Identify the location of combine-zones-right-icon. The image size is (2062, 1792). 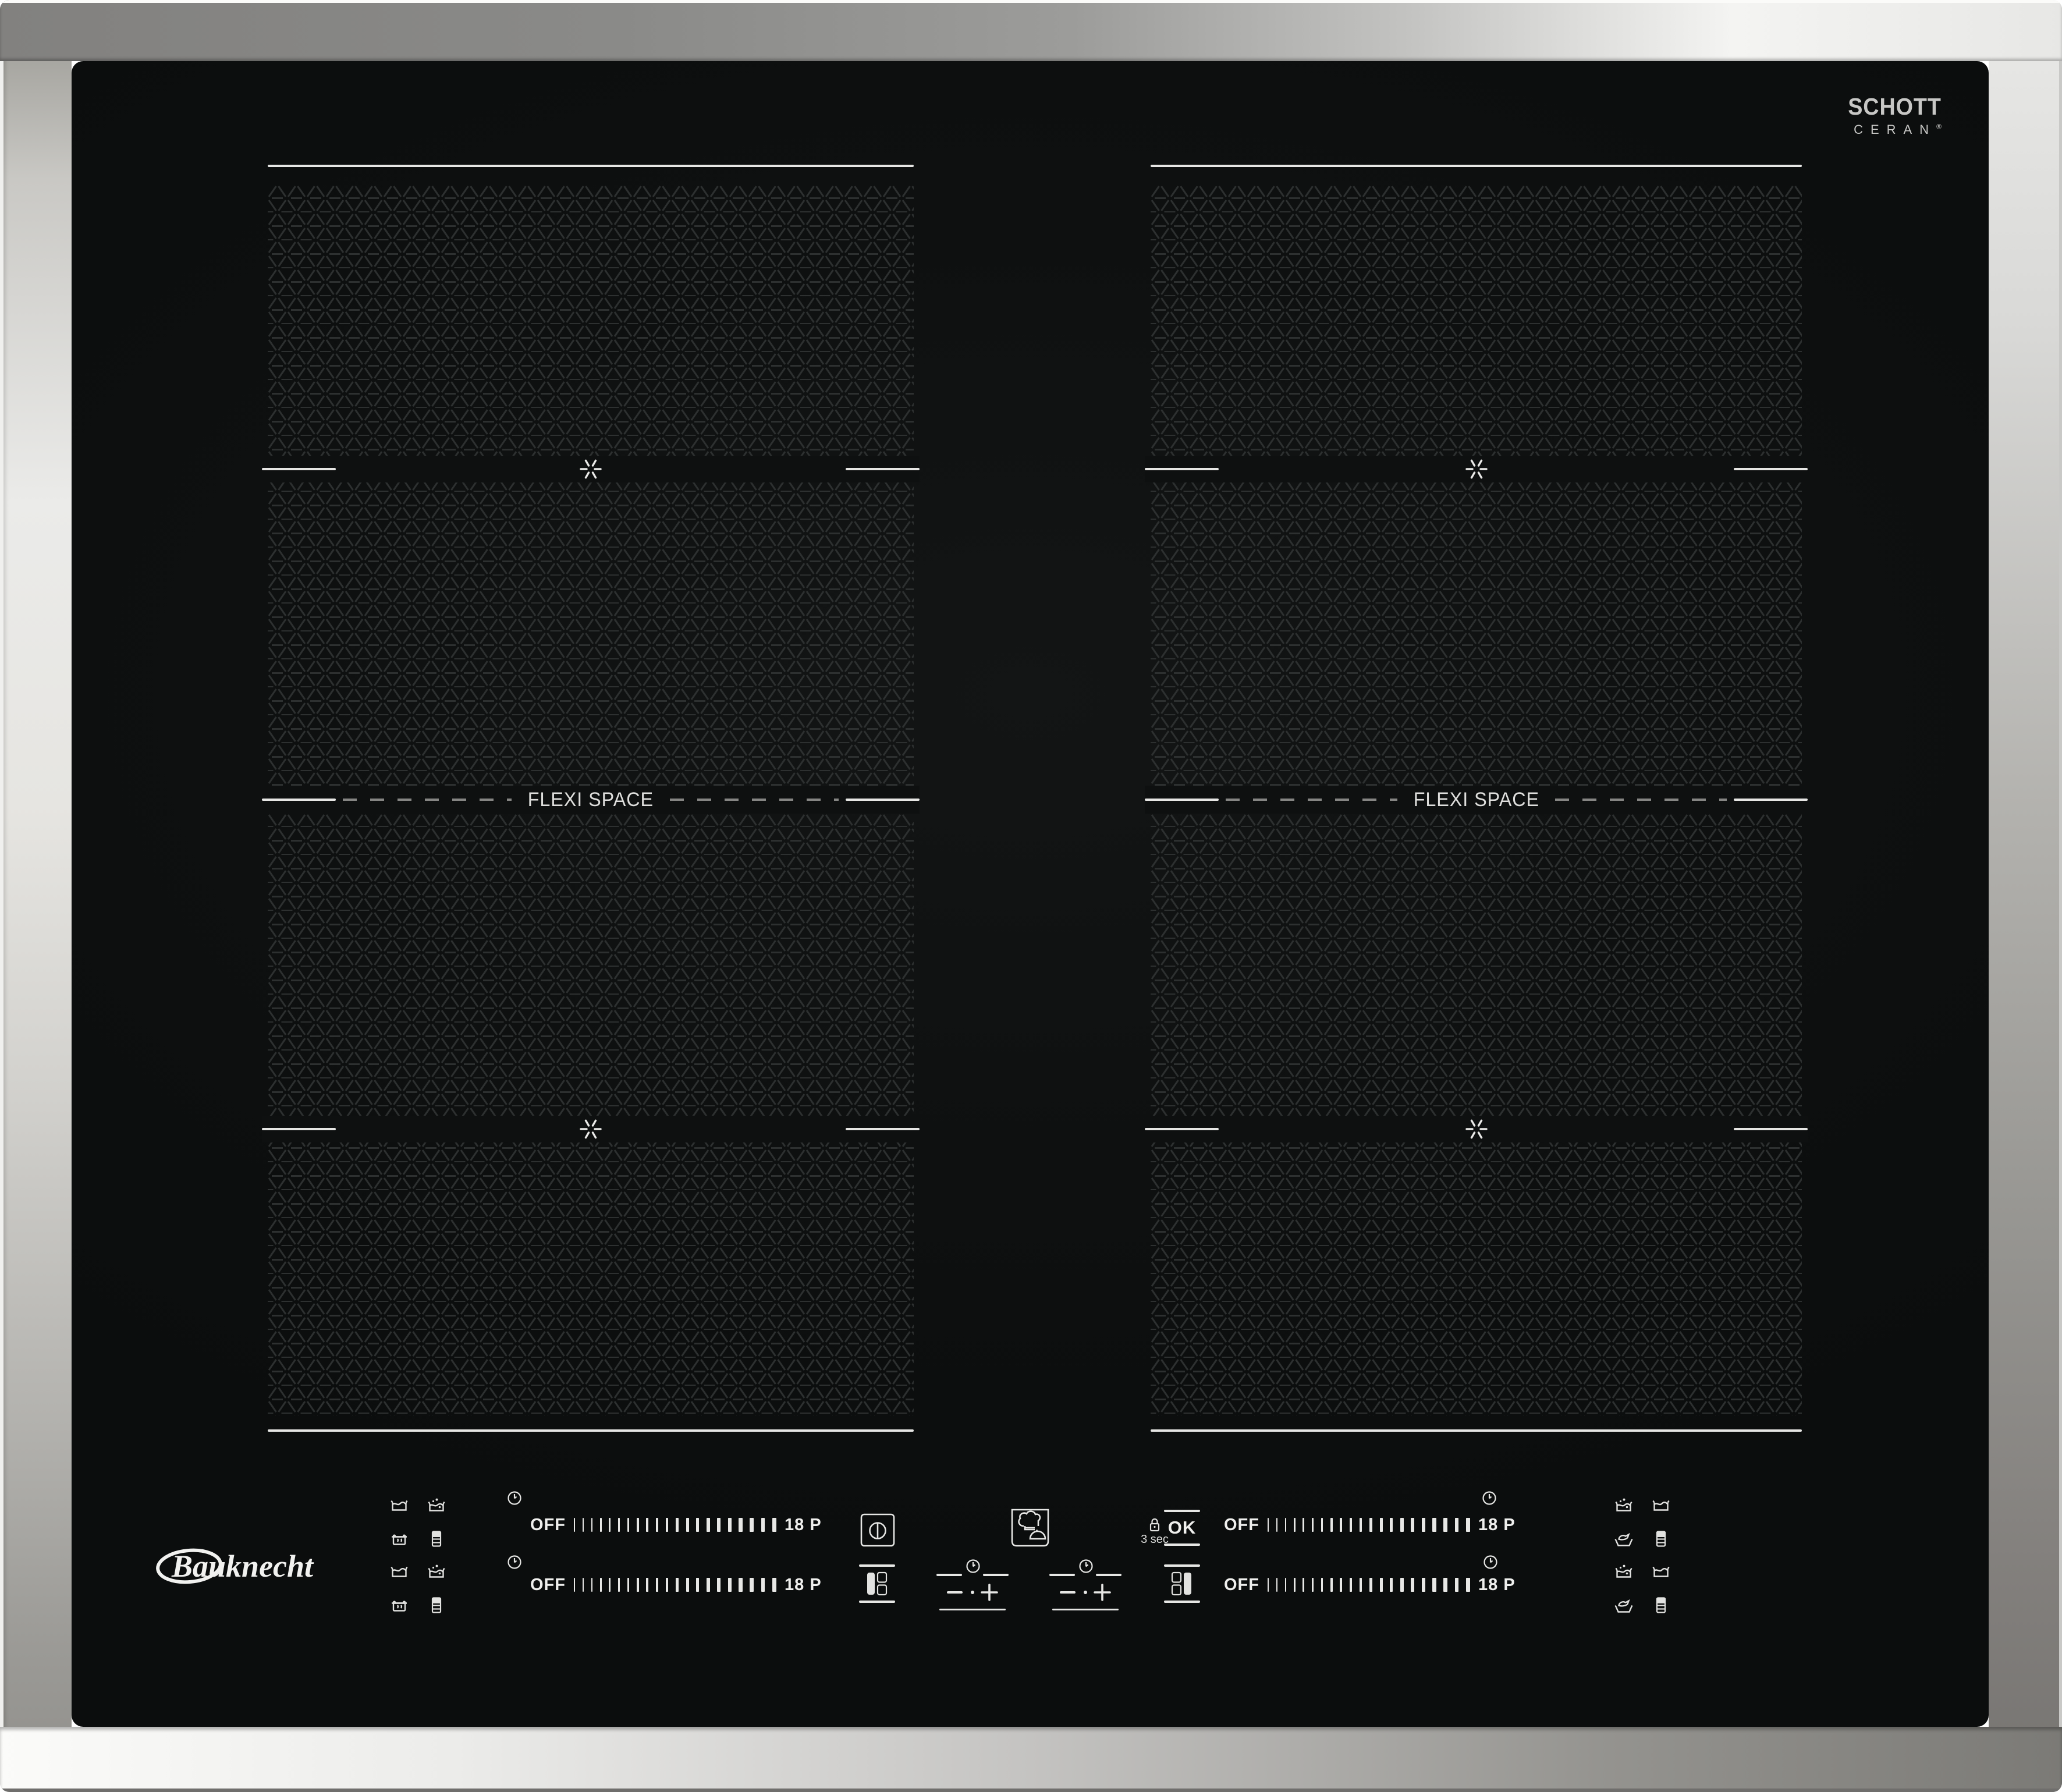
(1182, 1583).